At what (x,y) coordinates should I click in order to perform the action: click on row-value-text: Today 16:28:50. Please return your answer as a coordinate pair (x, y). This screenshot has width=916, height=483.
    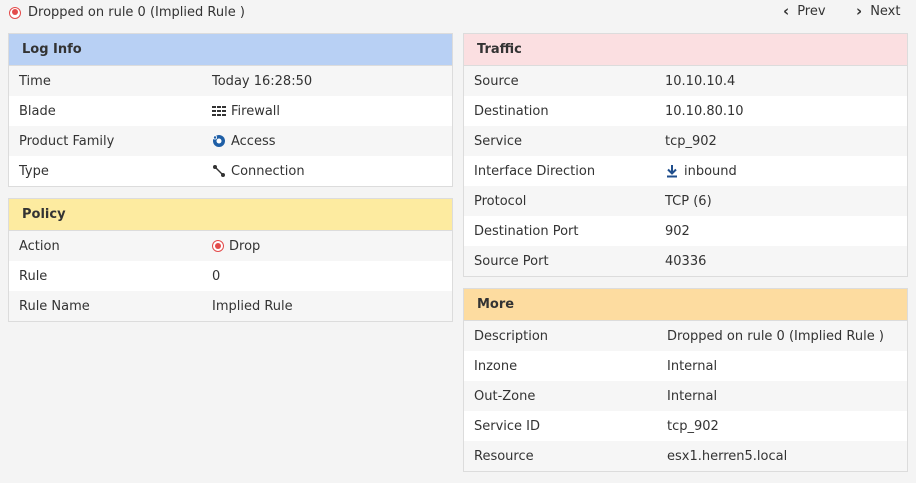
    Looking at the image, I should click on (262, 81).